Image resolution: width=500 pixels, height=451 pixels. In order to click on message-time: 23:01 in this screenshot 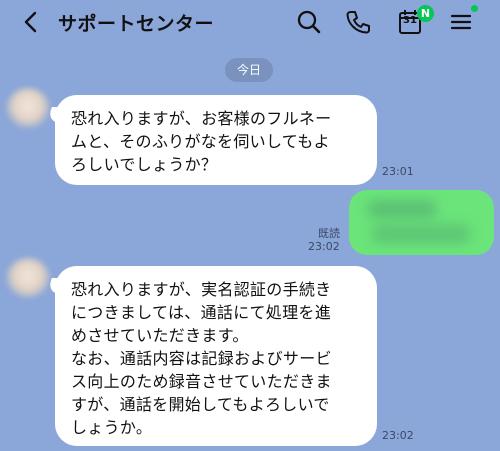, I will do `click(398, 171)`.